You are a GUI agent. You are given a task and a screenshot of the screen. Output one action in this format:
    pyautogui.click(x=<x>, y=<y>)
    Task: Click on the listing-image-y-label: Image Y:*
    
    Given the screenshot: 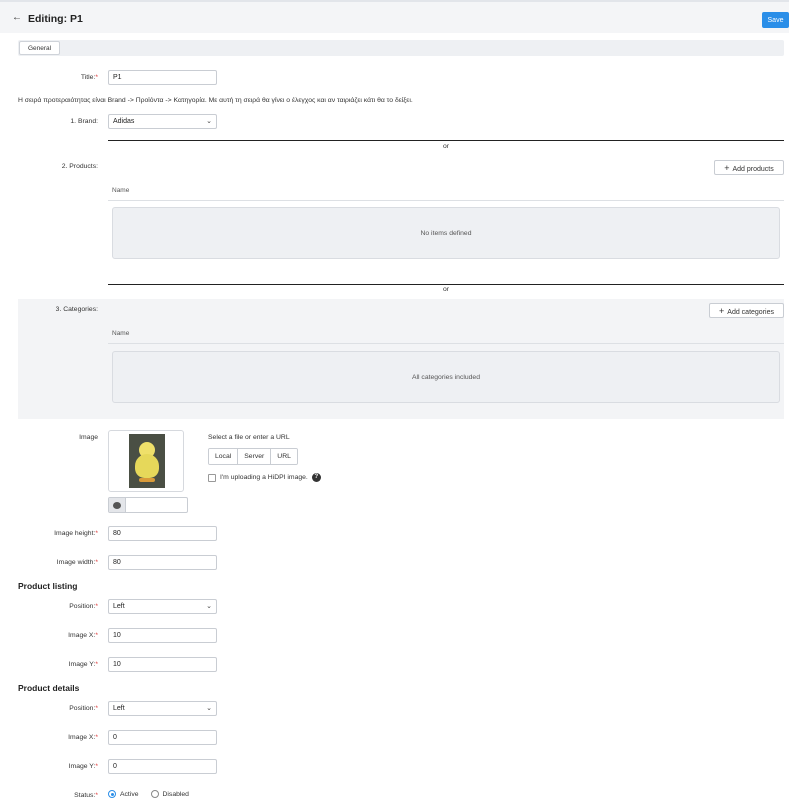 What is the action you would take?
    pyautogui.click(x=49, y=664)
    